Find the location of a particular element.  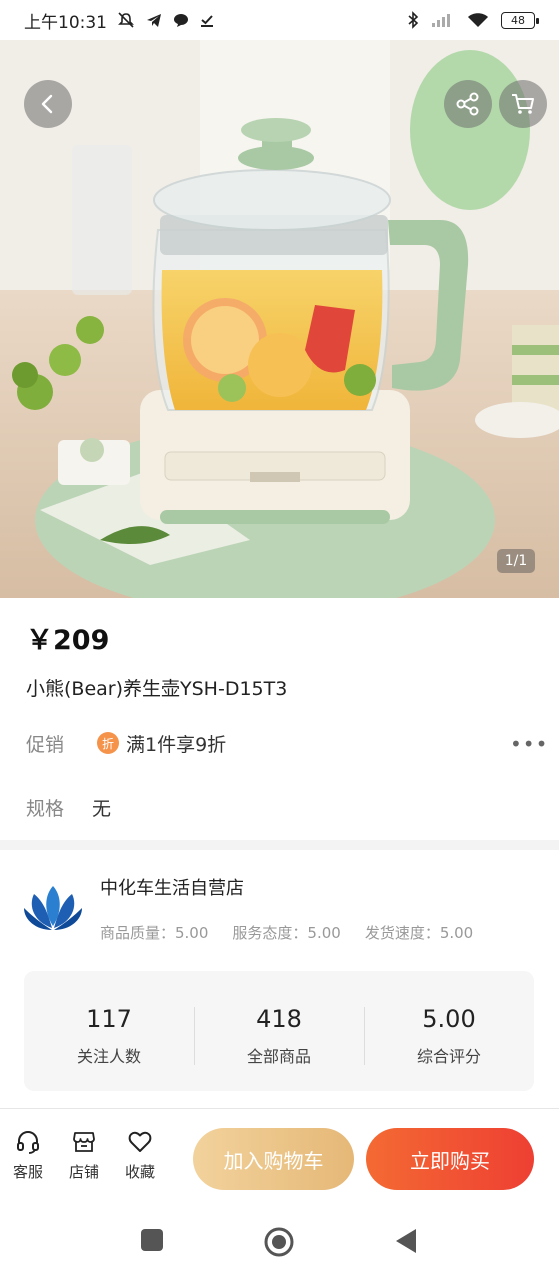

more-options-icon: ••• is located at coordinates (529, 744).